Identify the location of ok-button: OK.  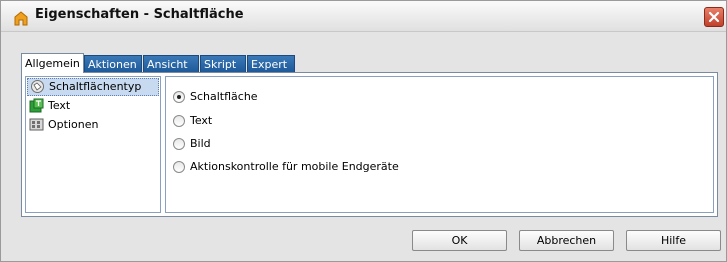
(459, 240).